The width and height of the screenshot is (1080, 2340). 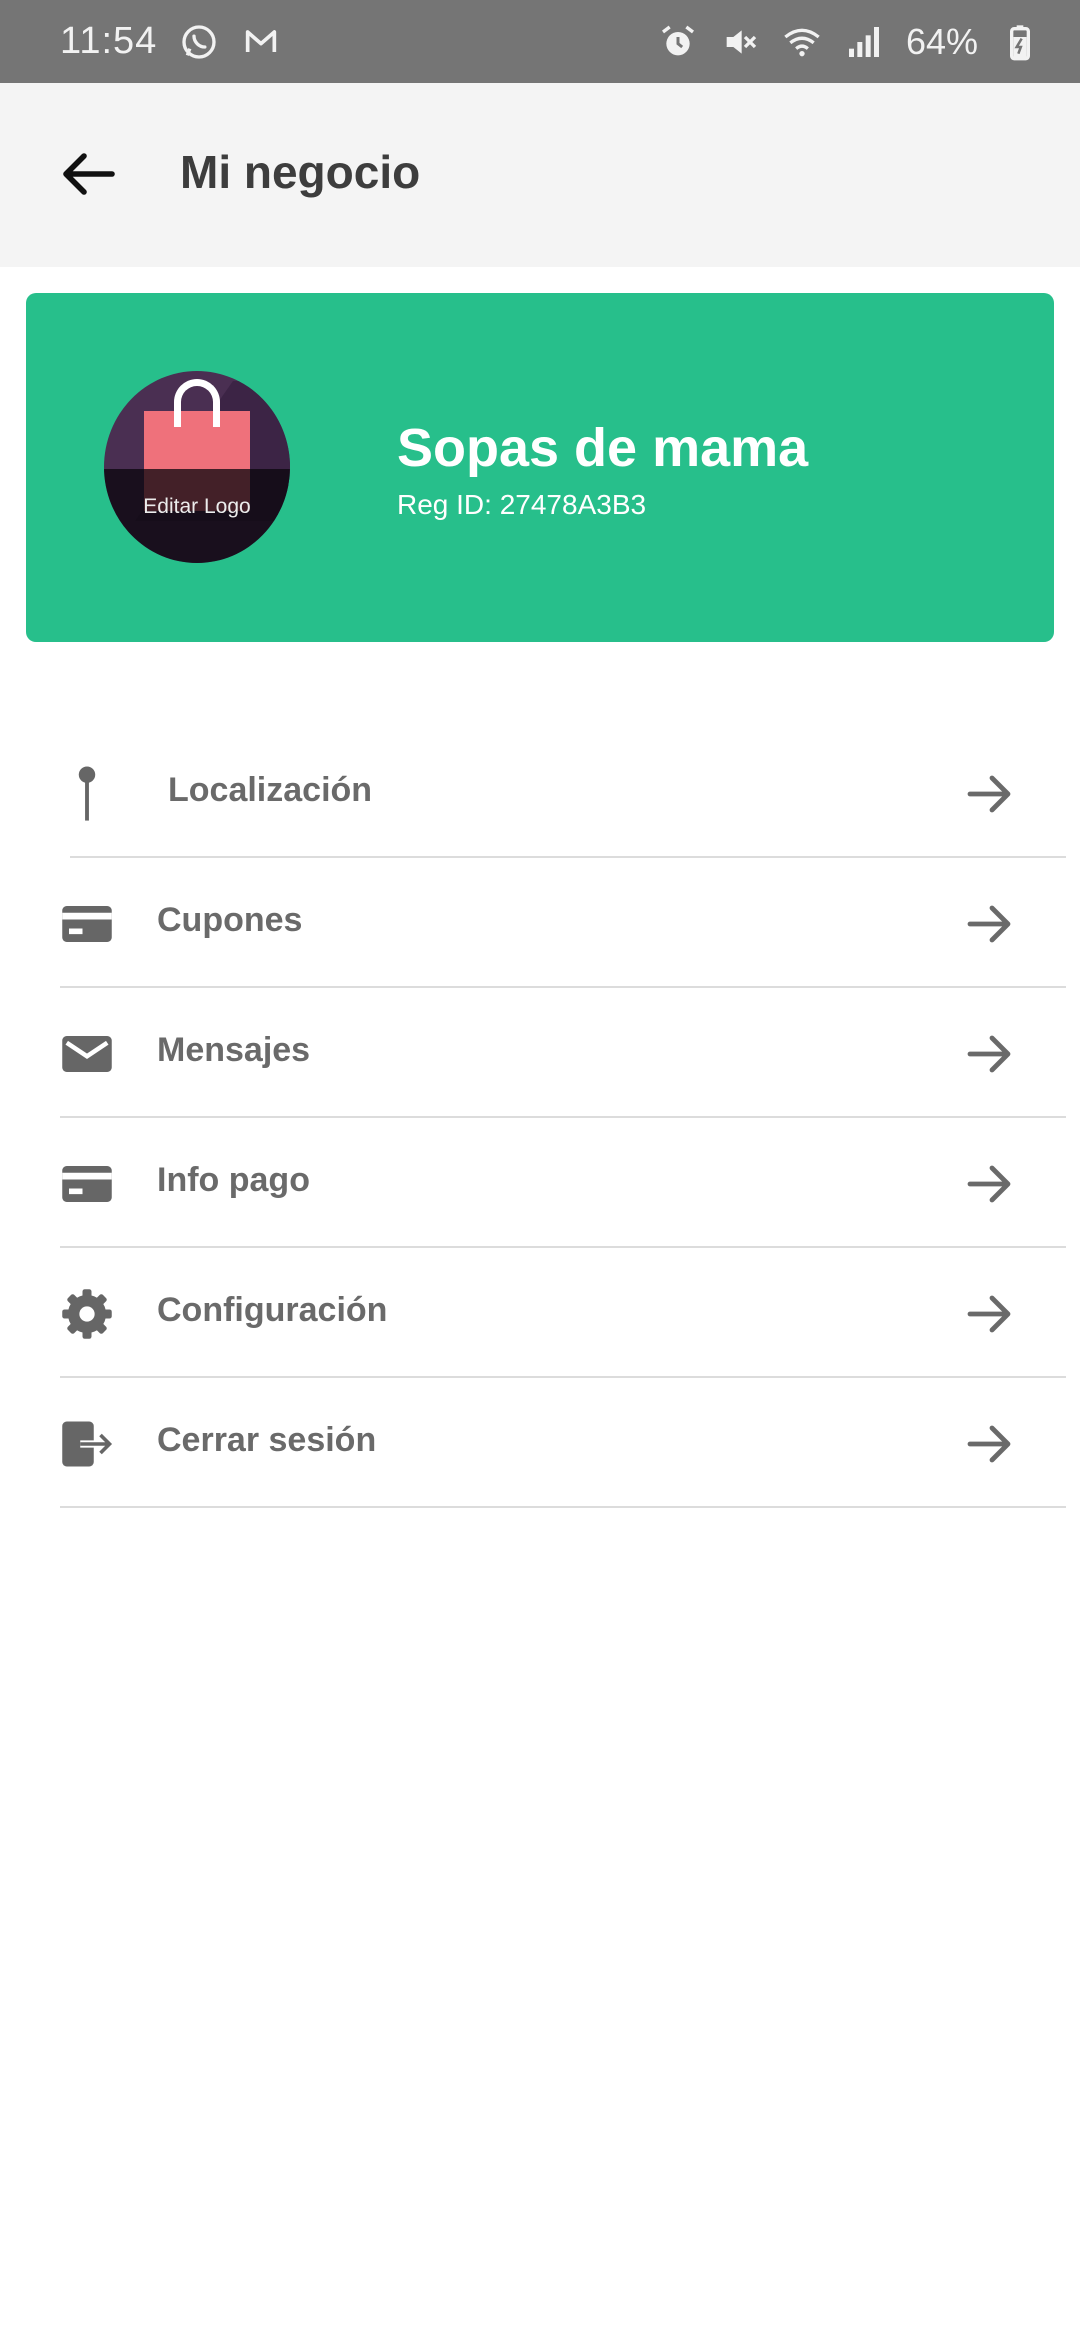 I want to click on business-logo: Editar Logo, so click(x=197, y=467).